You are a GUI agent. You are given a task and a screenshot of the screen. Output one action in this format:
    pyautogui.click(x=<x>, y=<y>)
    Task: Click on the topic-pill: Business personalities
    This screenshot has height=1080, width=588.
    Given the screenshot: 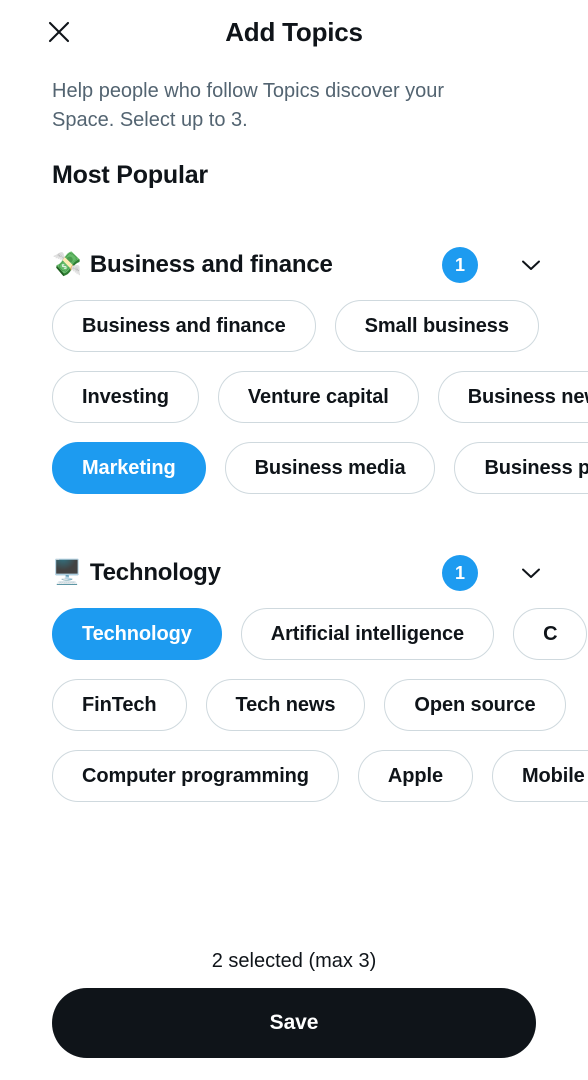 What is the action you would take?
    pyautogui.click(x=521, y=468)
    